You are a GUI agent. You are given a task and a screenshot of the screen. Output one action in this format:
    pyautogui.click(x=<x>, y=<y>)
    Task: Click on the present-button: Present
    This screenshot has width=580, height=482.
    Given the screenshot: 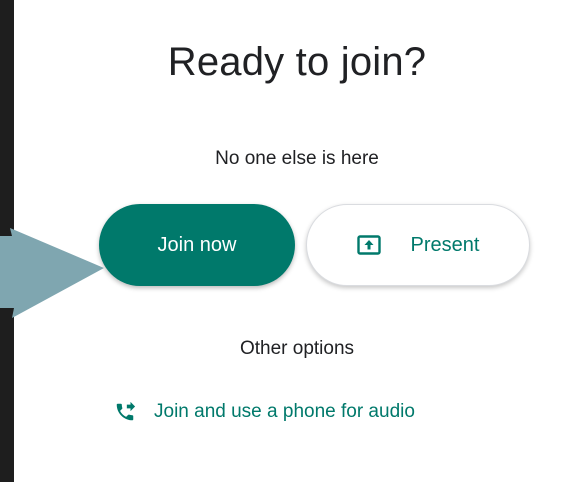 What is the action you would take?
    pyautogui.click(x=418, y=245)
    